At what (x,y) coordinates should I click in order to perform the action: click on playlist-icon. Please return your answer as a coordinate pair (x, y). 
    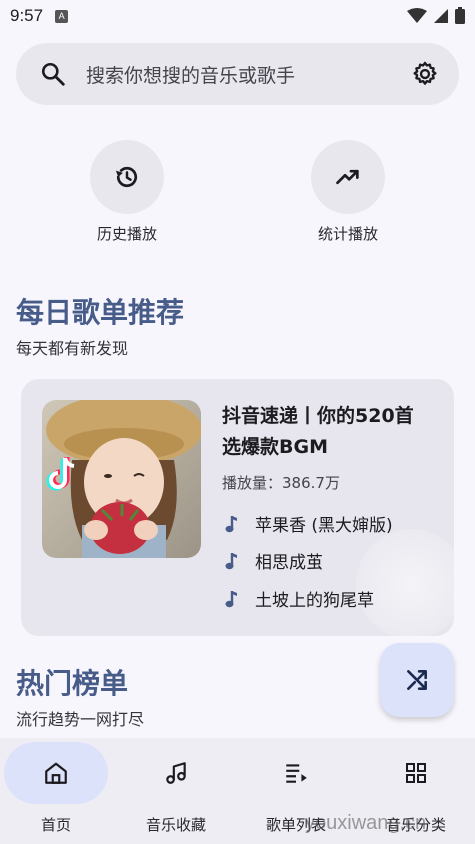
    Looking at the image, I should click on (296, 773).